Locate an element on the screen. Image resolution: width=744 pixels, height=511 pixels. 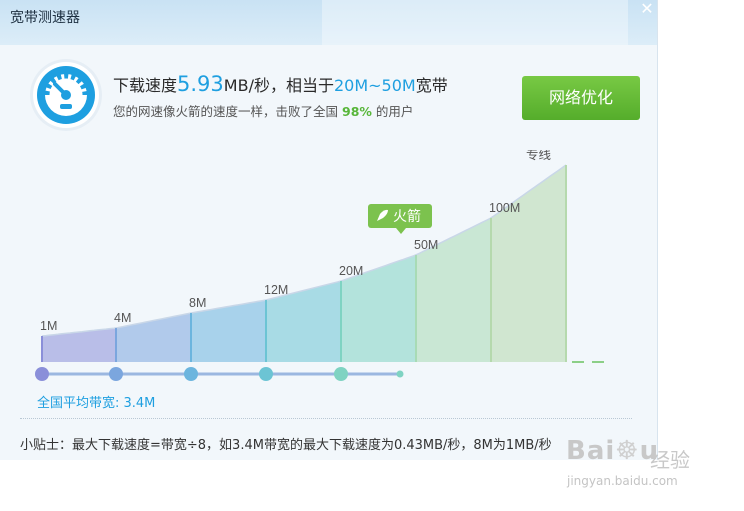
rank-percent: 98% is located at coordinates (357, 111).